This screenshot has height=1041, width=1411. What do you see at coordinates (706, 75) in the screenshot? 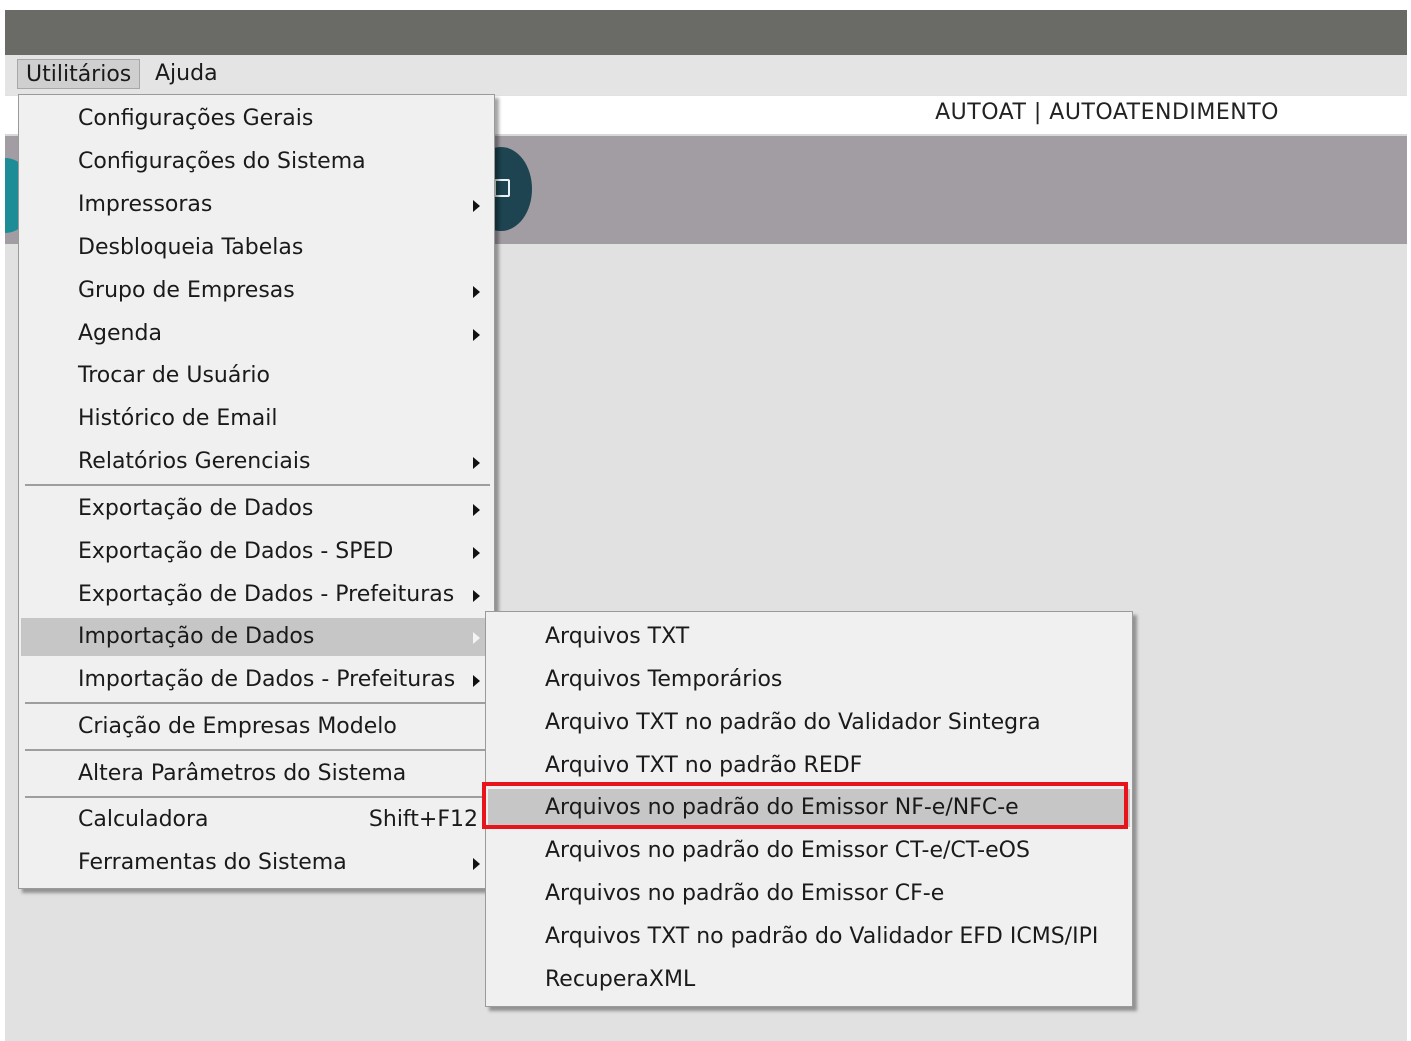
I see `menu-bar: Utilitários Ajuda` at bounding box center [706, 75].